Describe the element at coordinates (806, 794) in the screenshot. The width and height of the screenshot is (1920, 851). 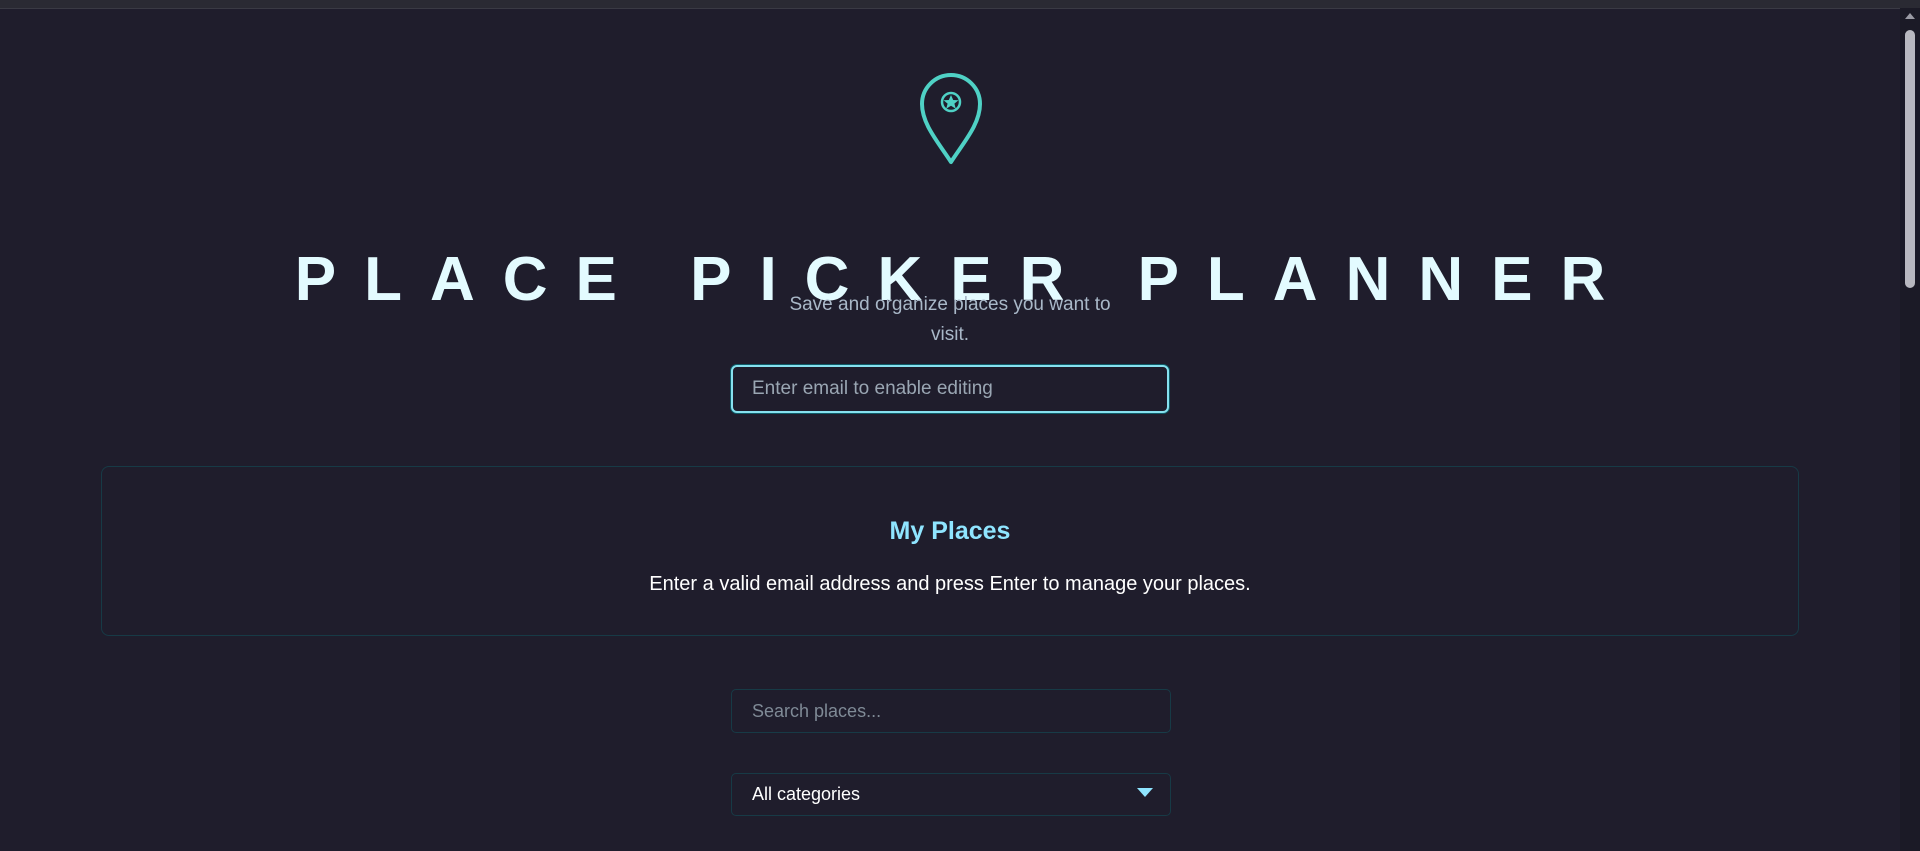
I see `category-select-value: All categories` at that location.